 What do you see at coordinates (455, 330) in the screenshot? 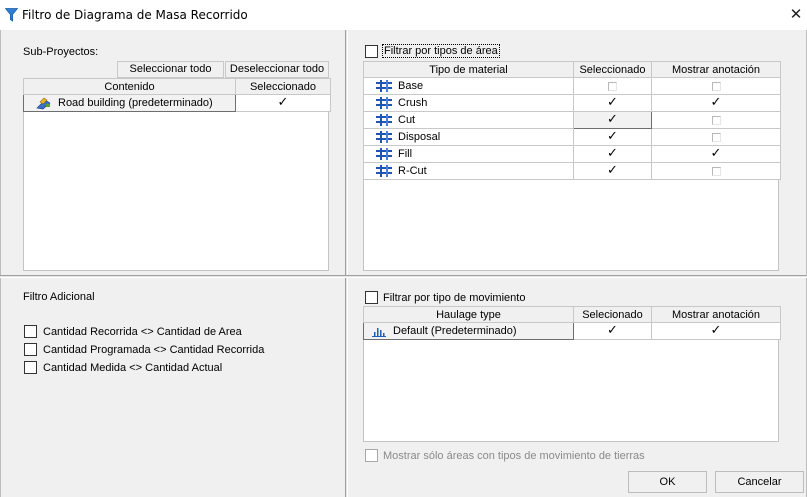
I see `haulage-name: Default (Predeterminado)` at bounding box center [455, 330].